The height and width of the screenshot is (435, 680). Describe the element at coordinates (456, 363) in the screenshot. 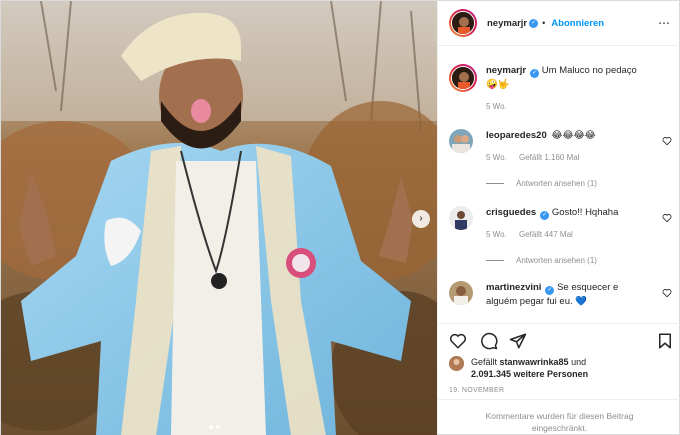

I see `liker-avatar` at that location.